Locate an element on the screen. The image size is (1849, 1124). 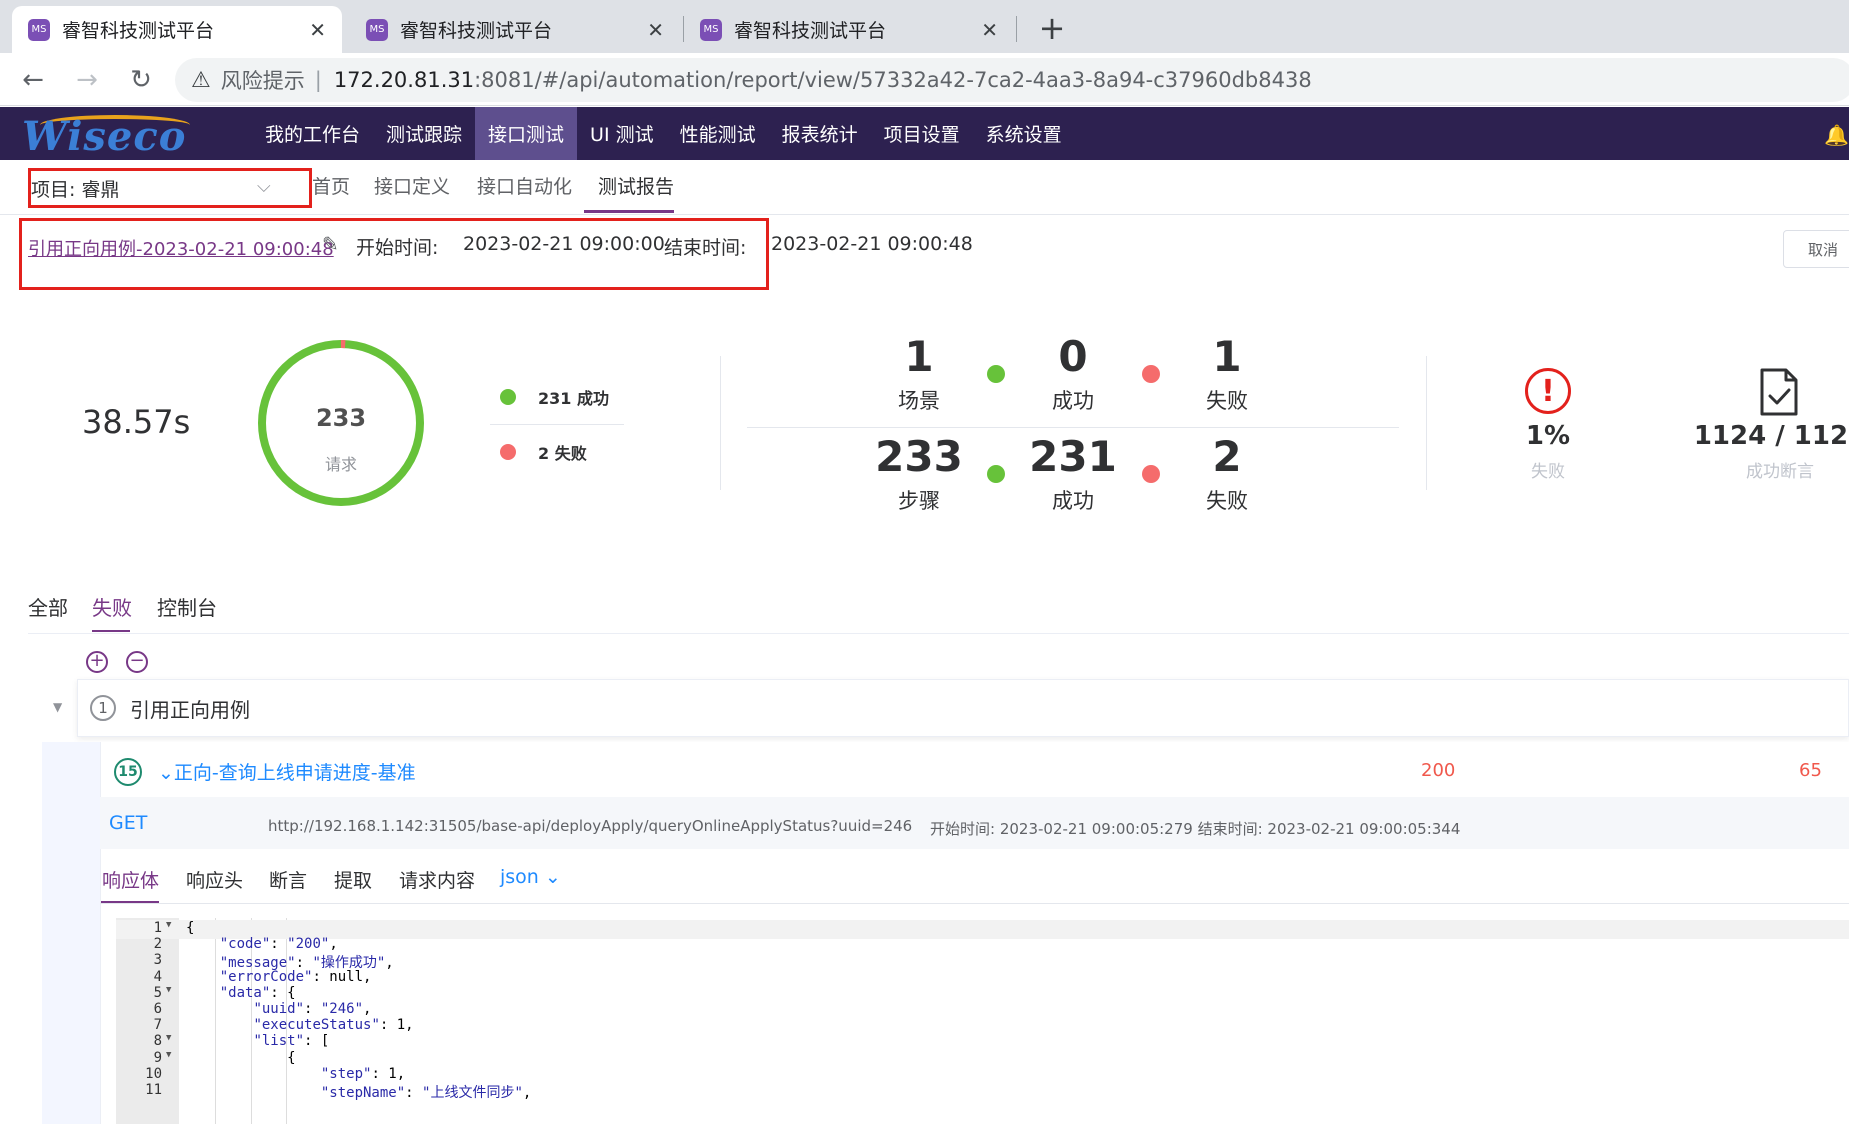
edit-pencil-icon: ✎ is located at coordinates (330, 244).